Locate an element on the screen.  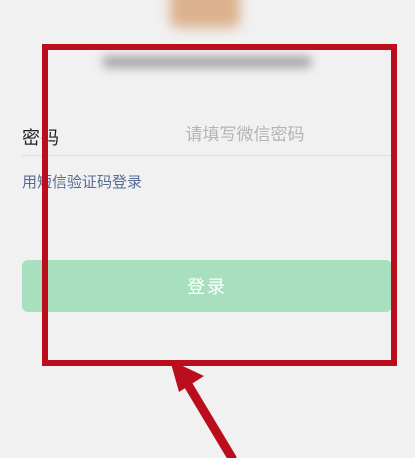
sms-login-link: 用短信验证码登录 is located at coordinates (82, 181).